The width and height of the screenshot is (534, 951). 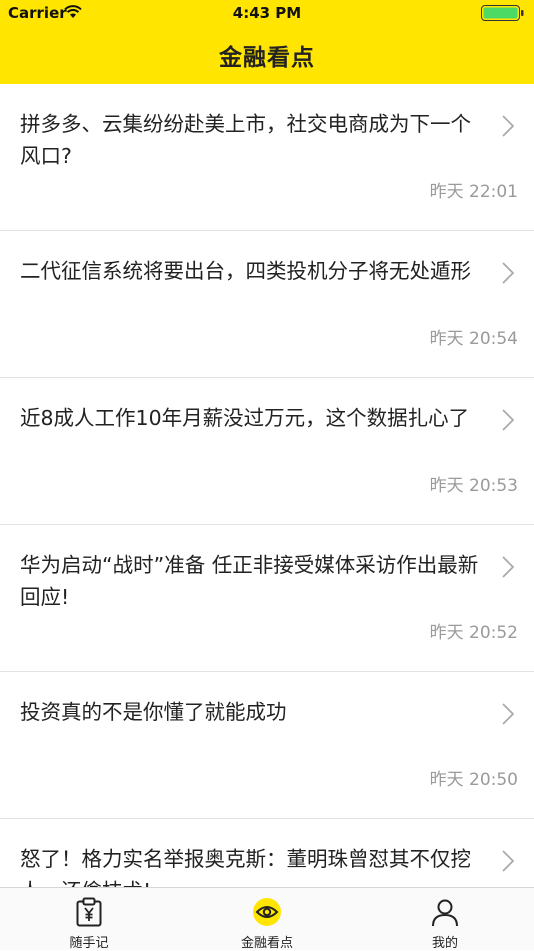 What do you see at coordinates (502, 13) in the screenshot?
I see `battery-icon` at bounding box center [502, 13].